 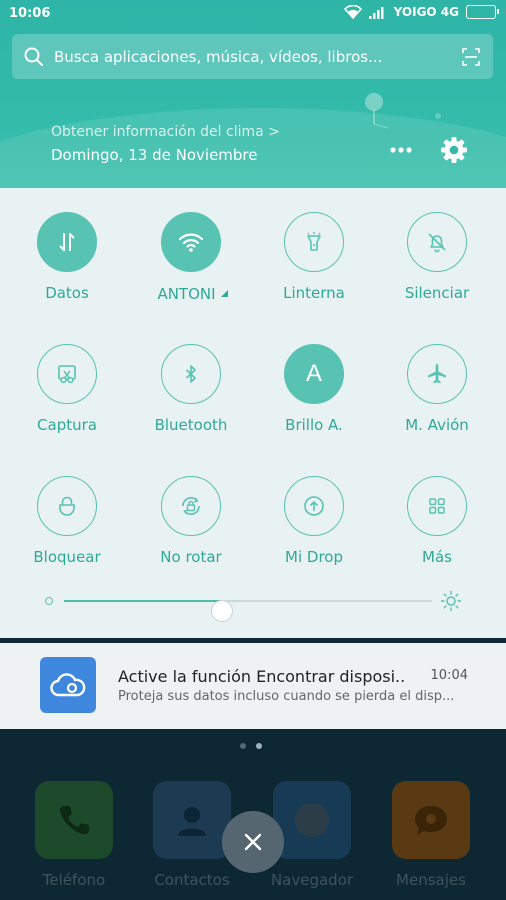 I want to click on scan-icon, so click(x=471, y=57).